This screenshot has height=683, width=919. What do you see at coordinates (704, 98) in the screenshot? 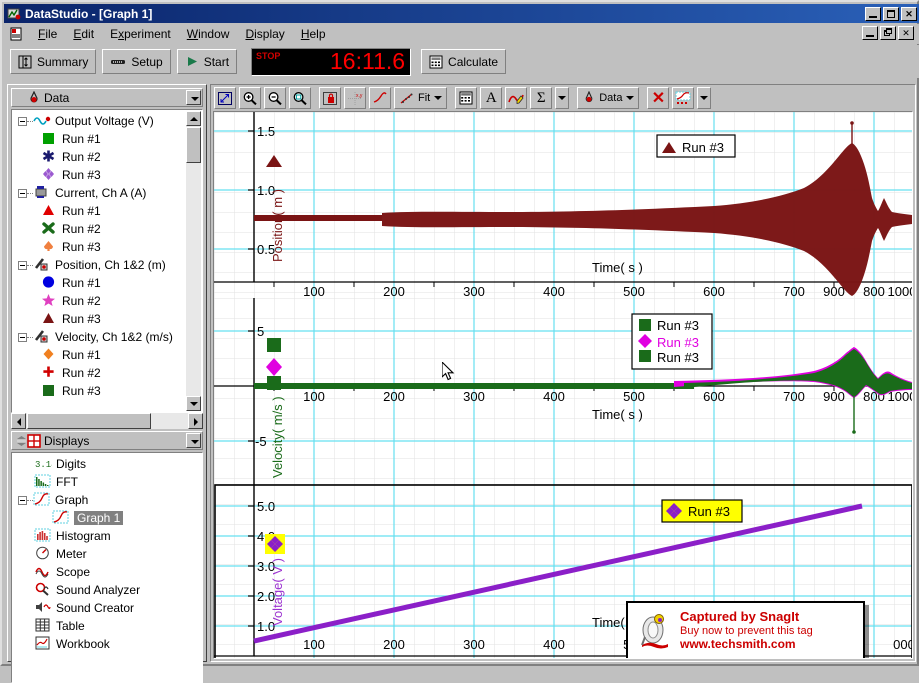
I see `add-graph-dropdown` at bounding box center [704, 98].